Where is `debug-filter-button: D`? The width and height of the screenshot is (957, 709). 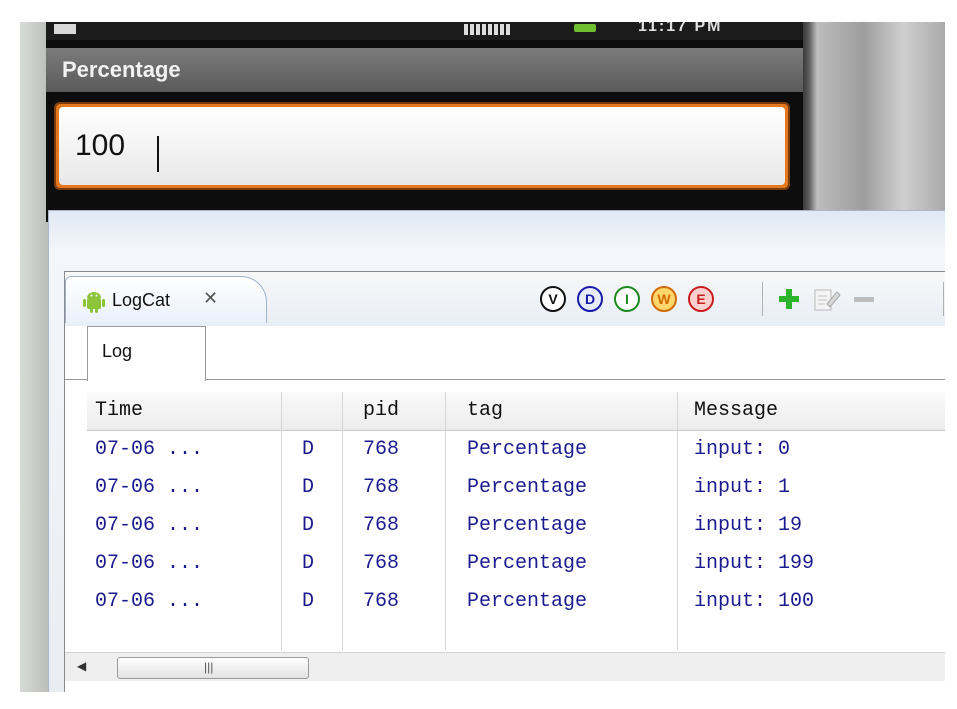 debug-filter-button: D is located at coordinates (590, 299).